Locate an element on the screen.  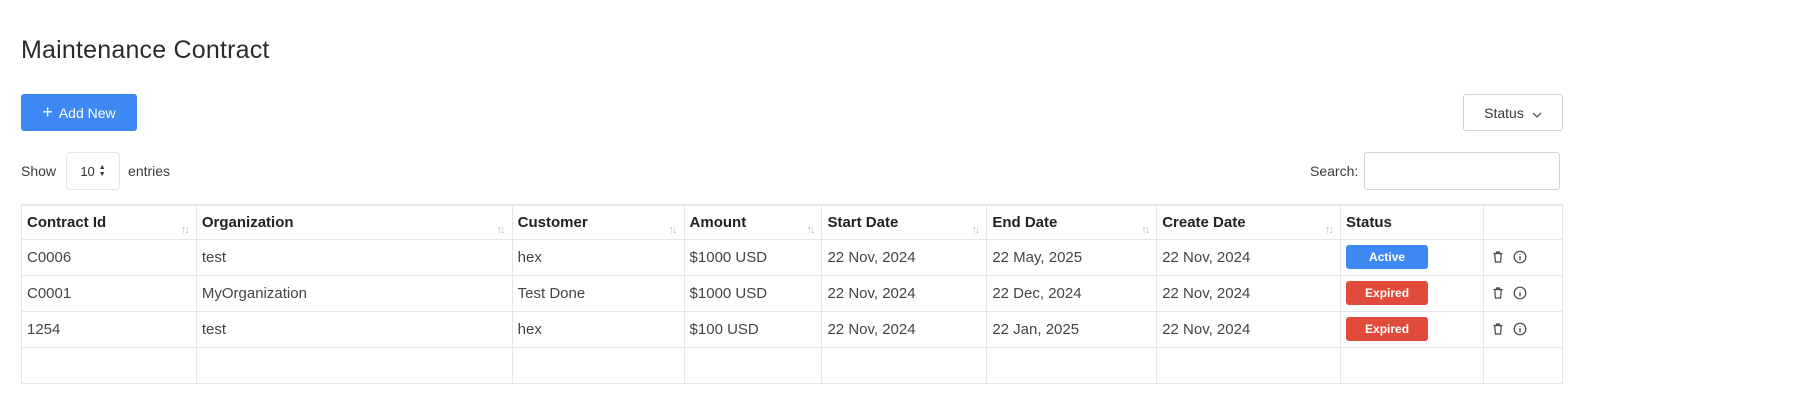
cell-status: Active is located at coordinates (1412, 257).